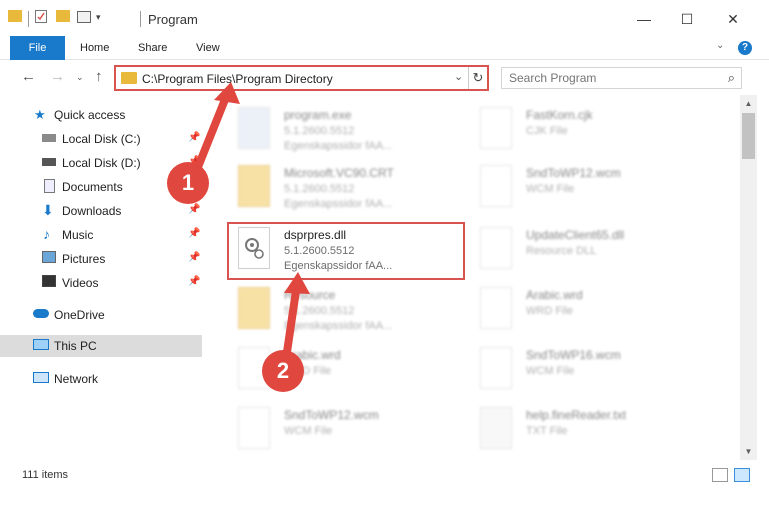 The image size is (769, 505). I want to click on file-name: UpdateClient65.dll, so click(575, 235).